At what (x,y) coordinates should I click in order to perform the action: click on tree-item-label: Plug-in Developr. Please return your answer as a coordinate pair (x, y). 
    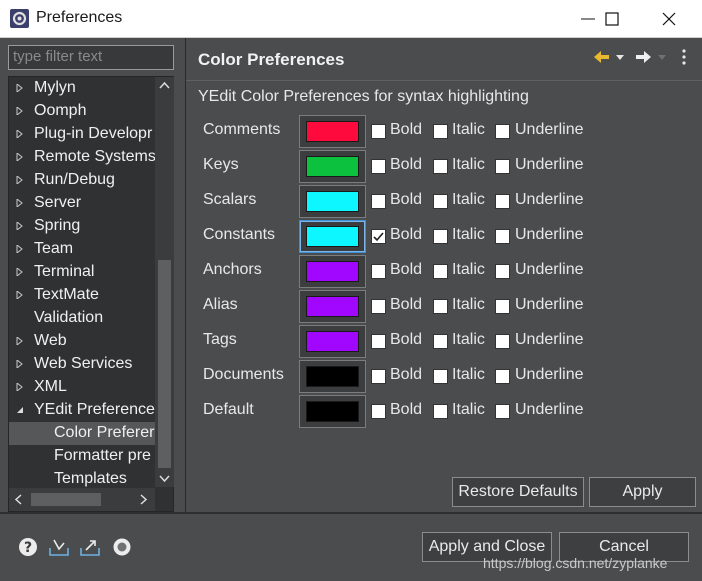
    Looking at the image, I should click on (93, 133).